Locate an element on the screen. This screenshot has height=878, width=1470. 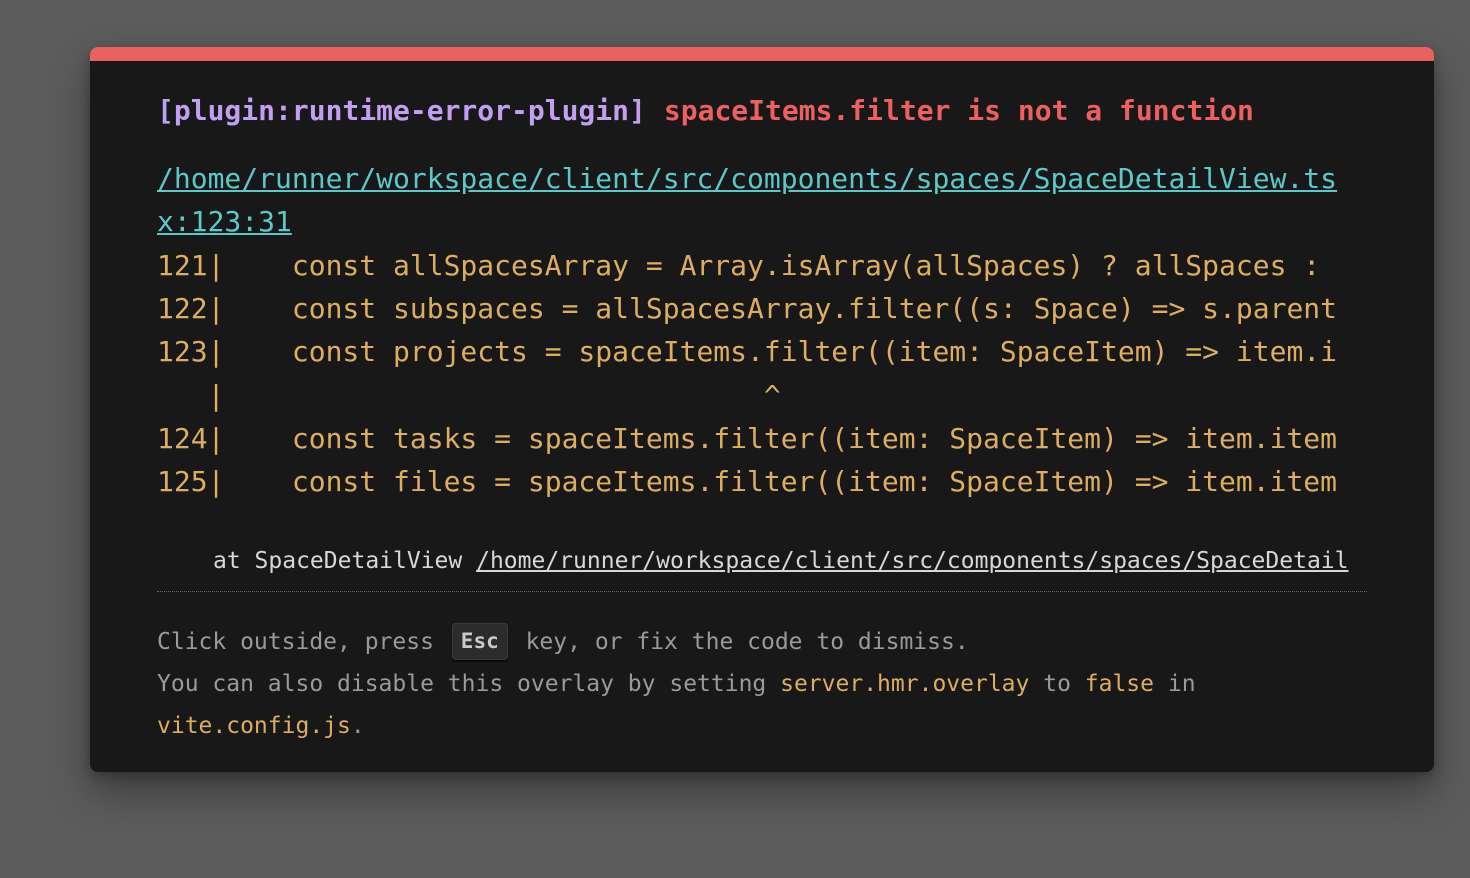
code-frame-caret-line: | ^ is located at coordinates (469, 395).